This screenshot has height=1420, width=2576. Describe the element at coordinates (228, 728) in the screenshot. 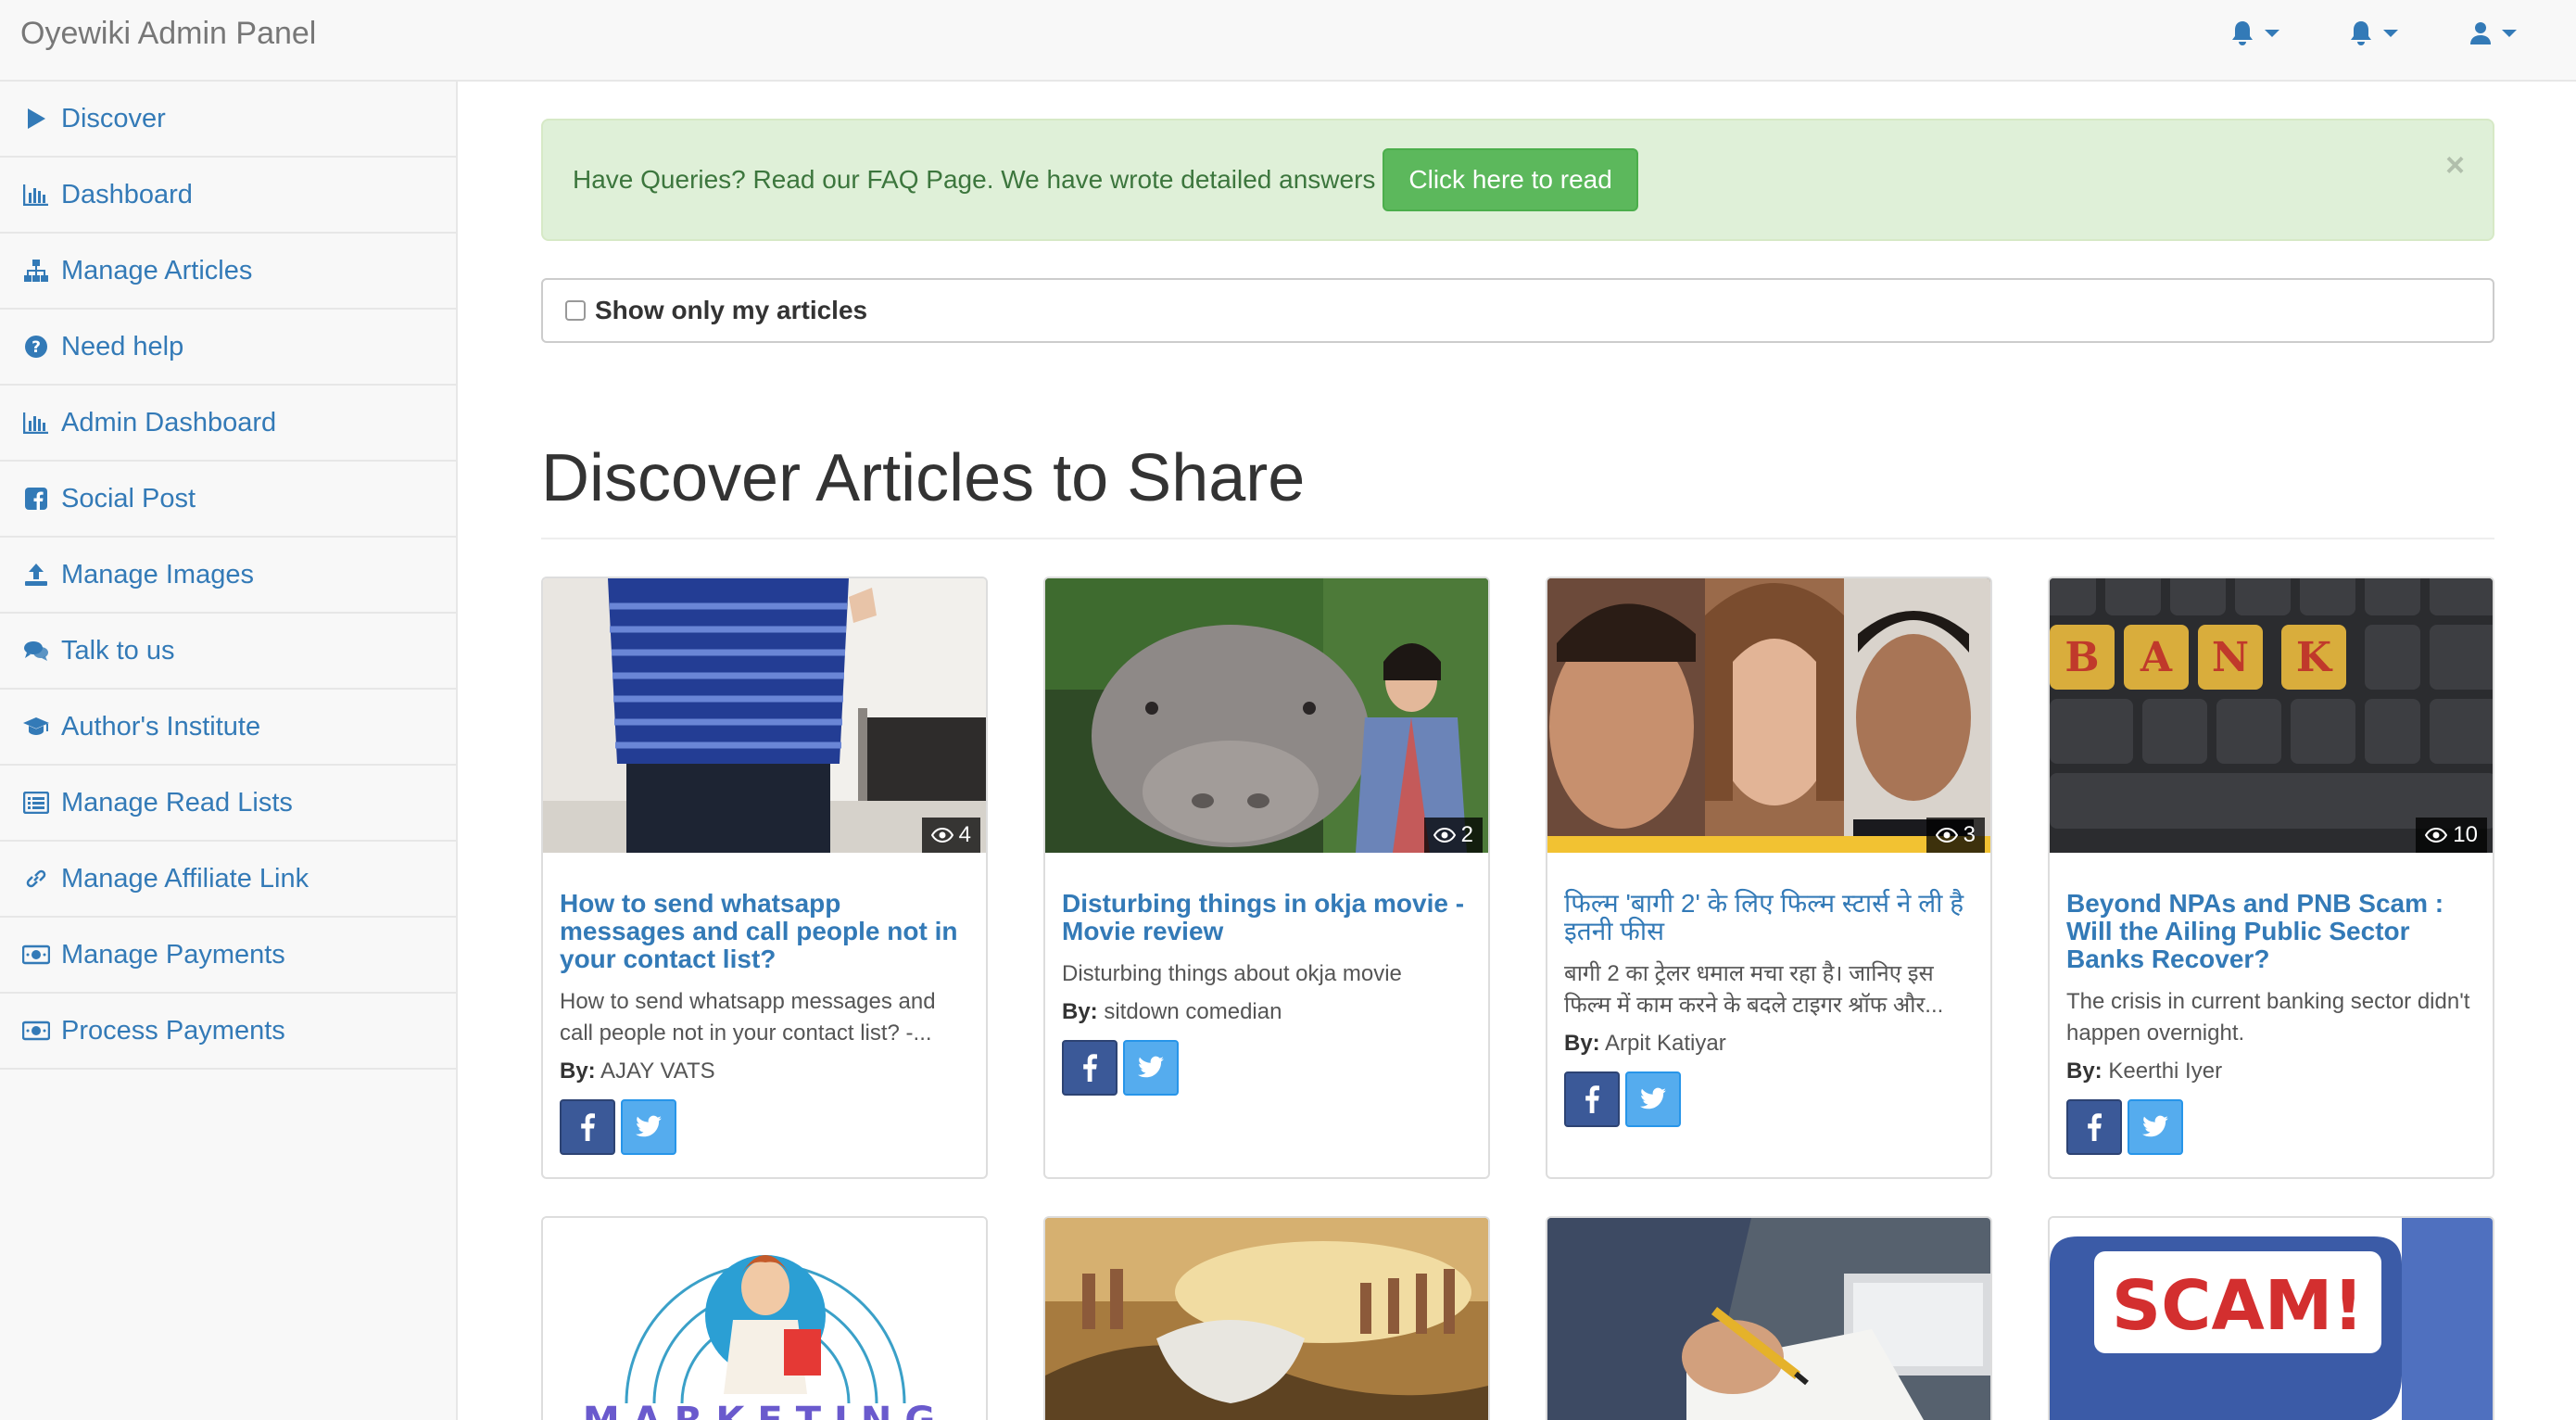

I see `sidebar-item-authors-institute: Author's Institute` at that location.